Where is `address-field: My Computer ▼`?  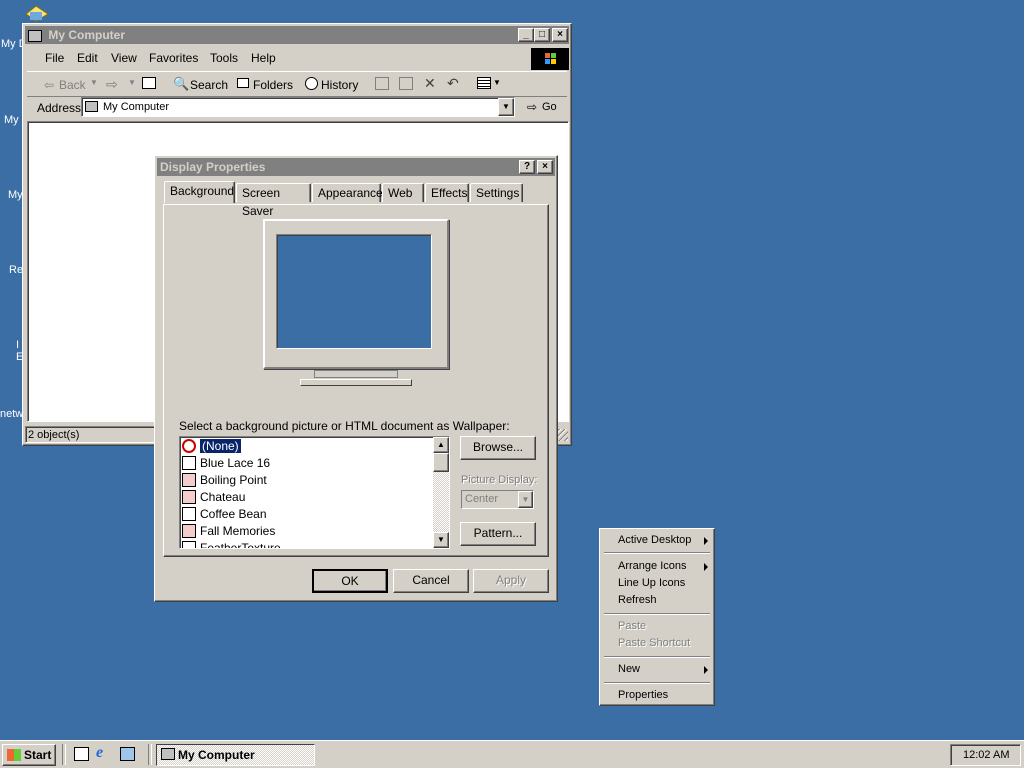 address-field: My Computer ▼ is located at coordinates (298, 107).